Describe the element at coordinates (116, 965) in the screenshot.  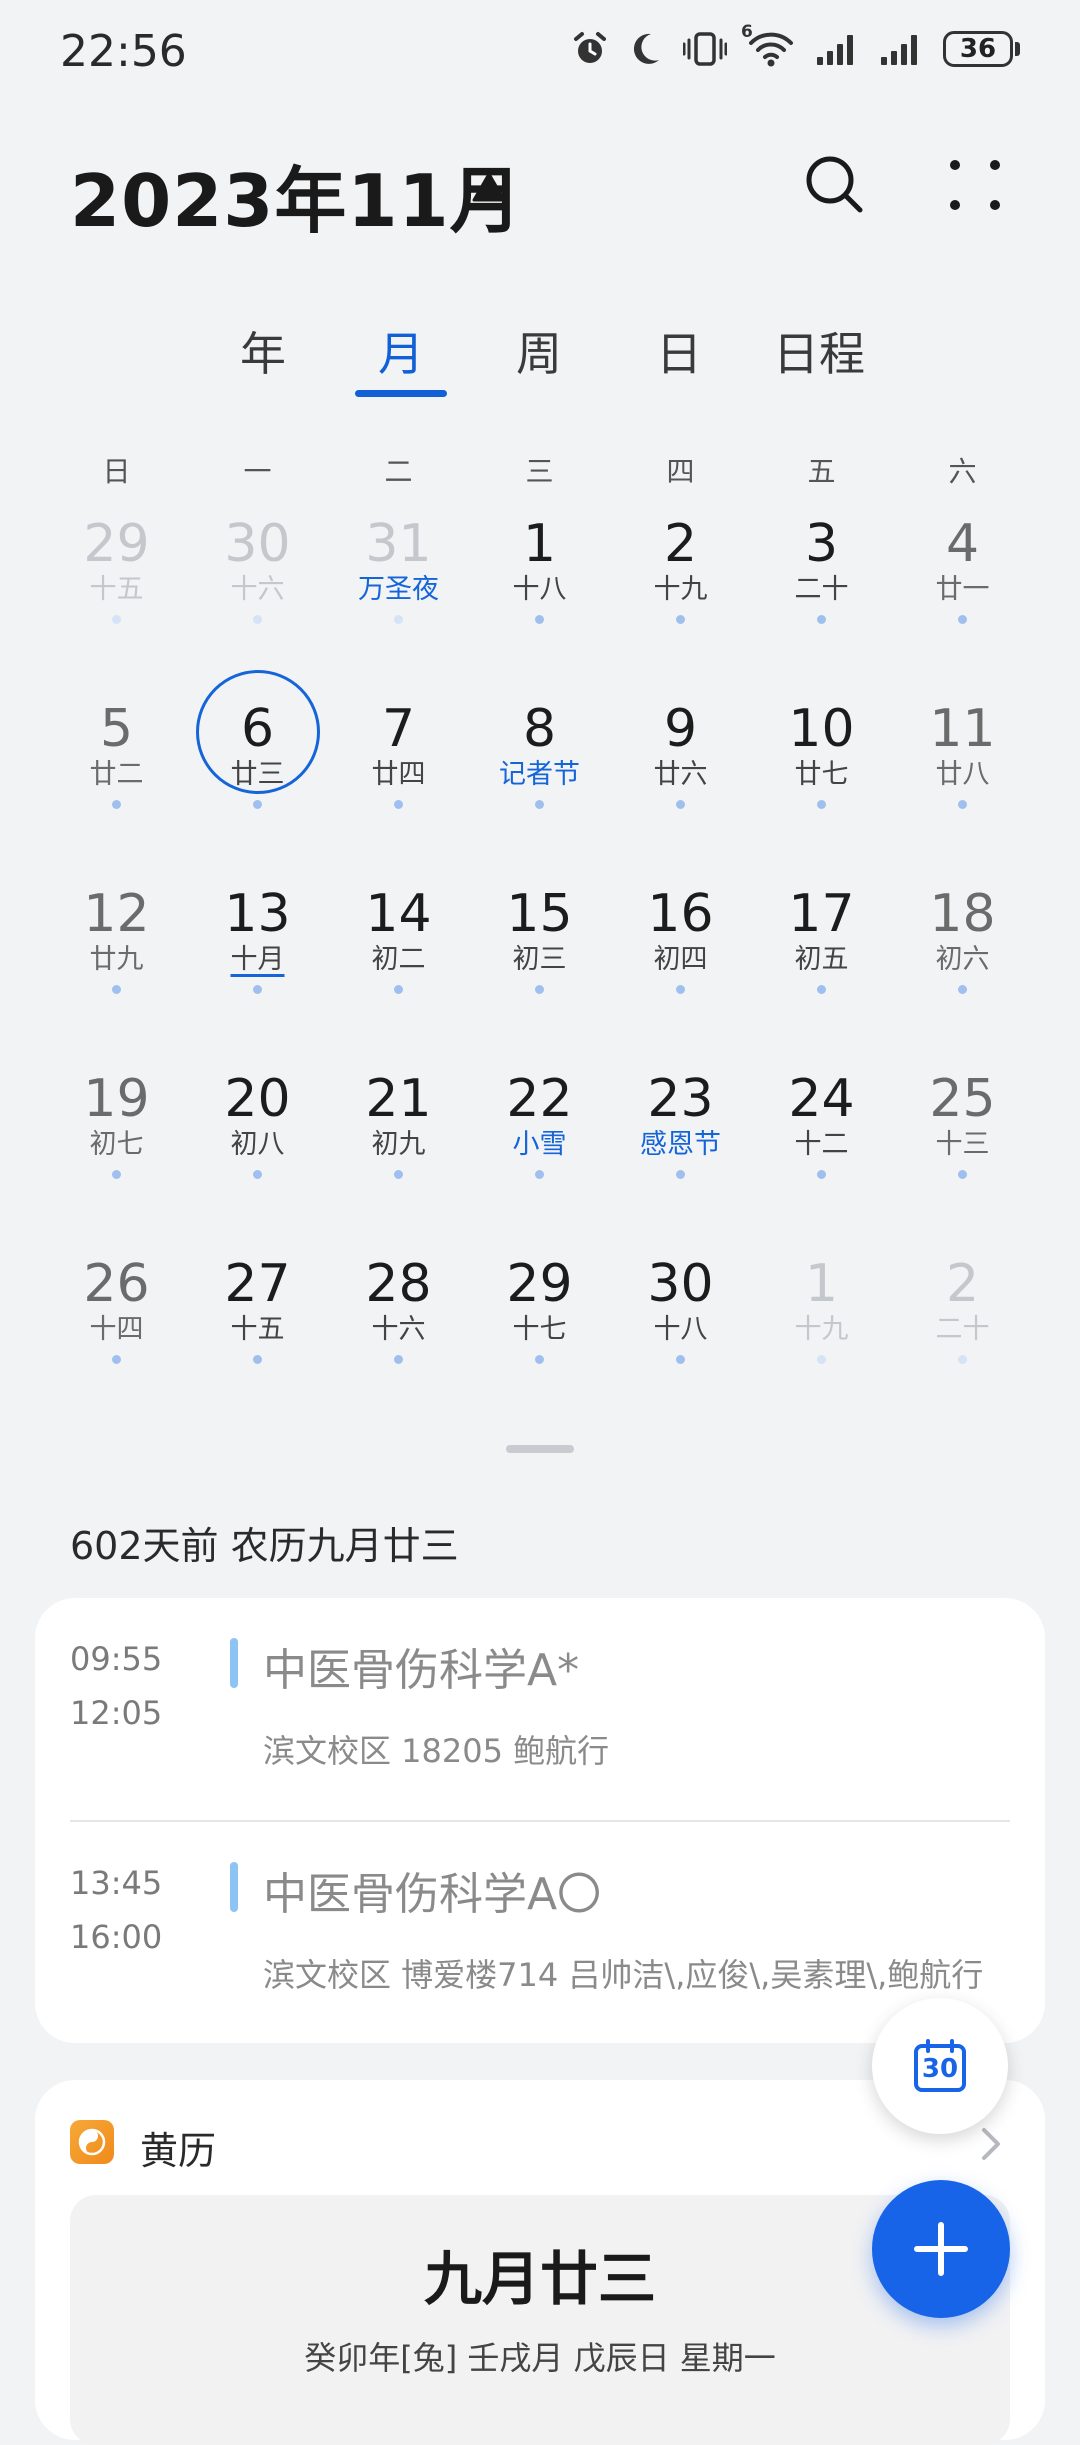
I see `calendar-day: 12 廿九` at that location.